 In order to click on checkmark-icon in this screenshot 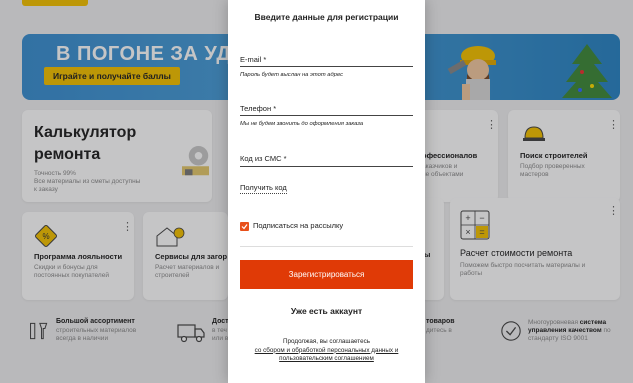, I will do `click(244, 227)`.